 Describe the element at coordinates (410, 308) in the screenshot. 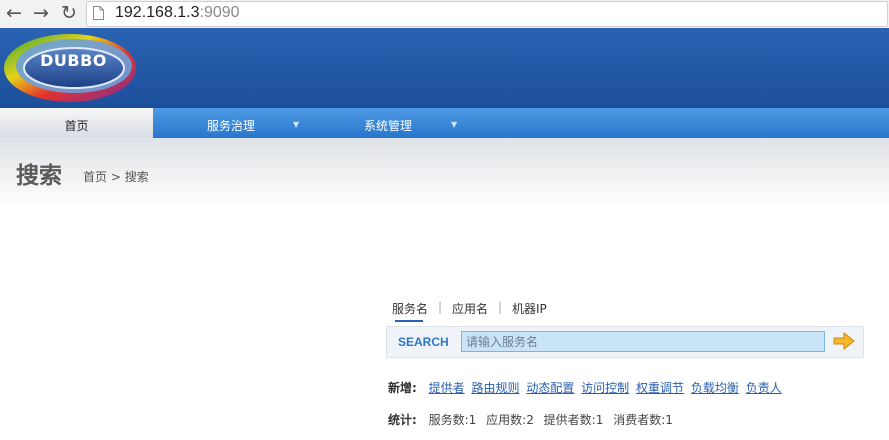

I see `tab-service-name: 服务名` at that location.